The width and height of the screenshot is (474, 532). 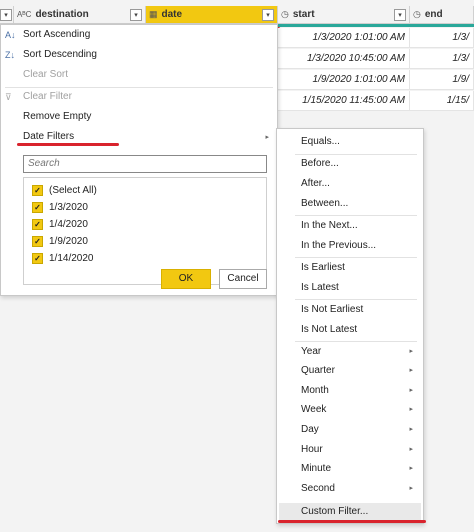 What do you see at coordinates (376, 25) in the screenshot?
I see `column-quality-bar` at bounding box center [376, 25].